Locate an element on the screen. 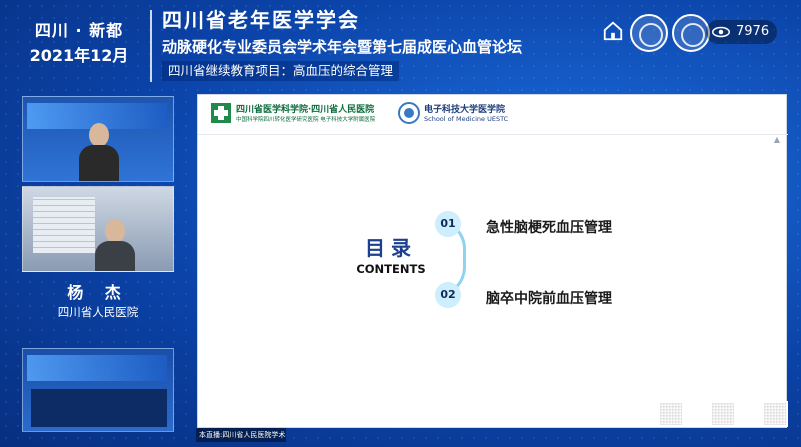 The width and height of the screenshot is (801, 447). toc-number-2: 02 is located at coordinates (448, 295).